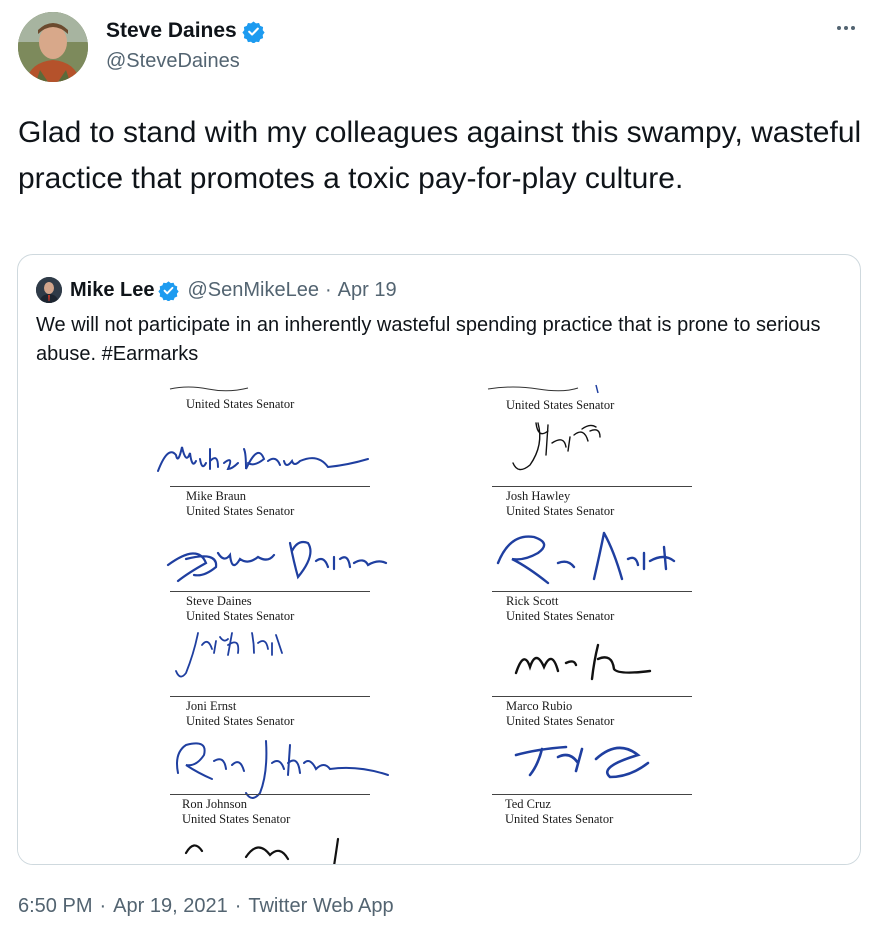 The width and height of the screenshot is (878, 930). I want to click on signer-name: Ron Johnson, so click(214, 804).